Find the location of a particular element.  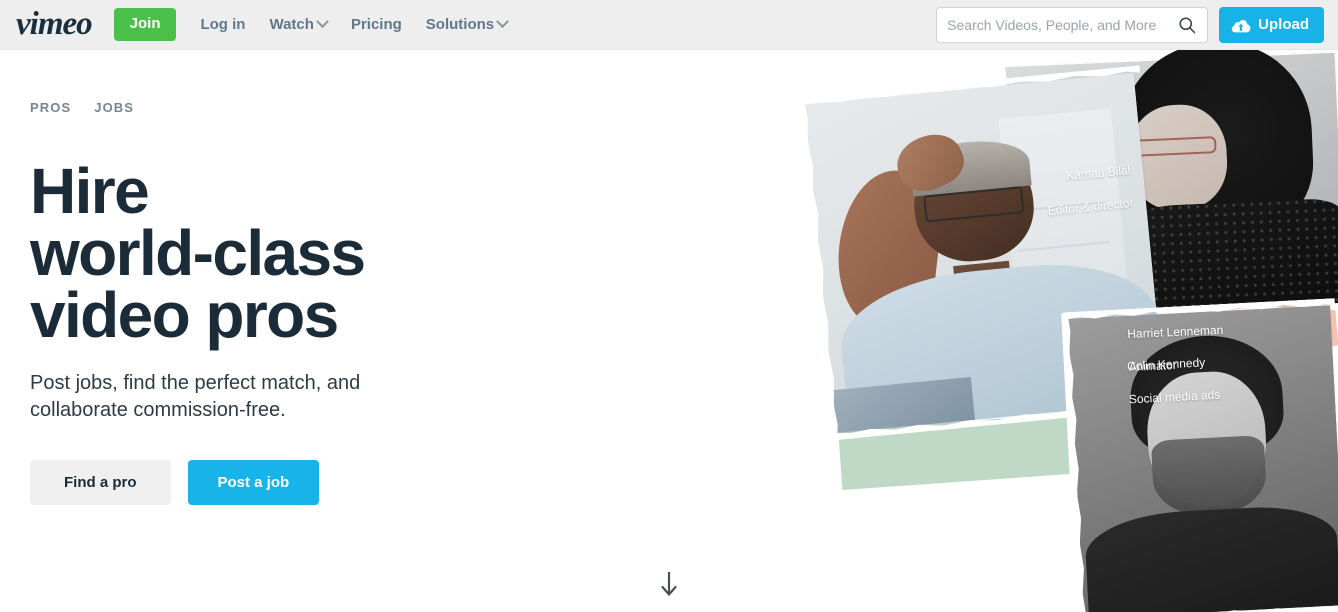

sub-nav-item-jobs: JOBS is located at coordinates (114, 107).